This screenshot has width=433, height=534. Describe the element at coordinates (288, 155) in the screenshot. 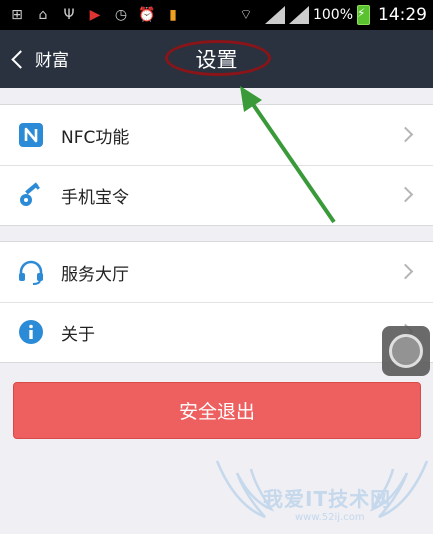

I see `annotation-arrow` at that location.